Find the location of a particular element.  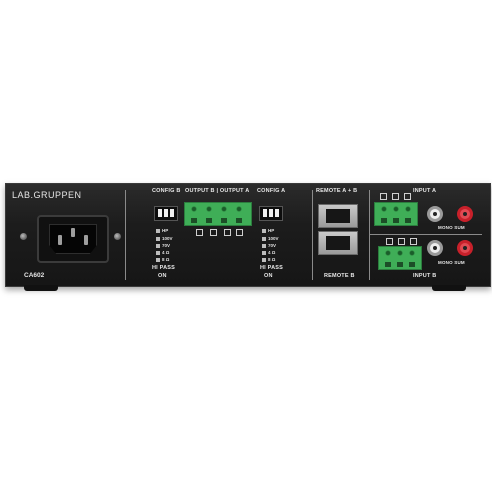

power-pin-earth is located at coordinates (73, 232).